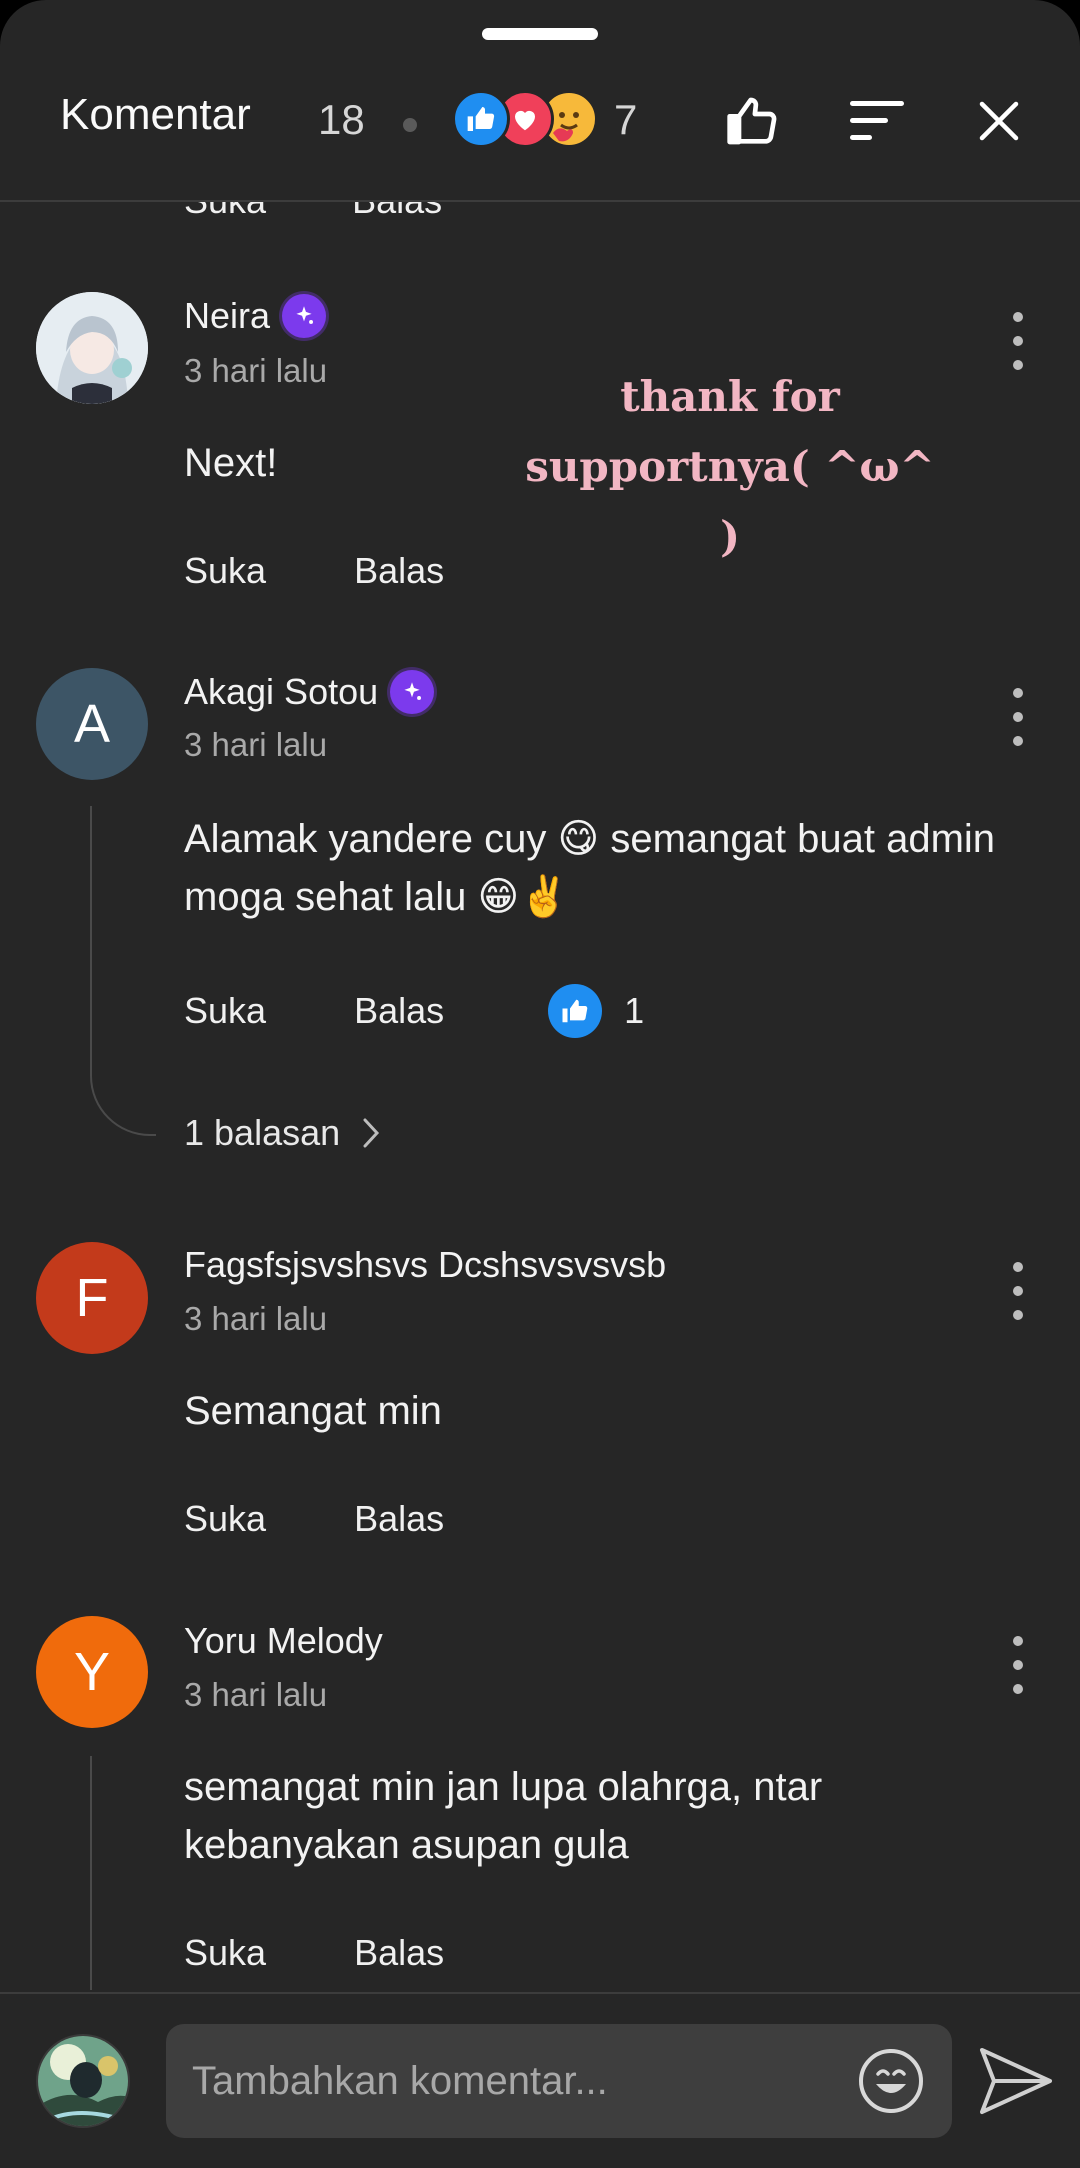 This screenshot has width=1080, height=2168. Describe the element at coordinates (540, 34) in the screenshot. I see `drag-handle` at that location.